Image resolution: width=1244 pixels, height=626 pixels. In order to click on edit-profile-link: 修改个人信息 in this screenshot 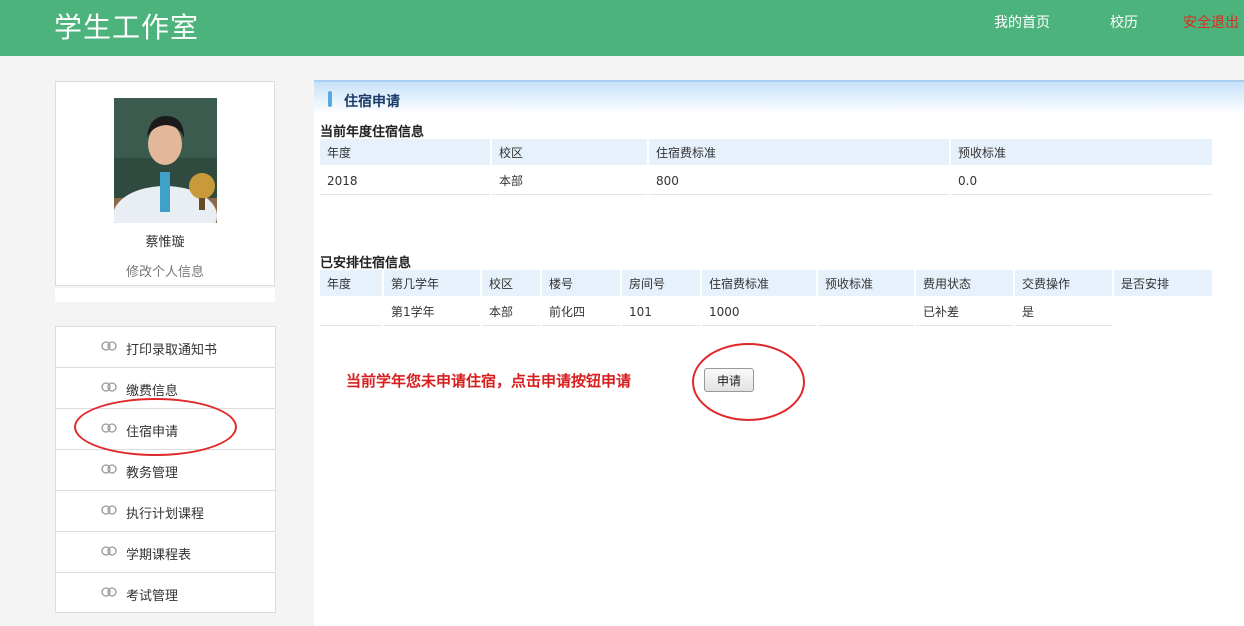, I will do `click(165, 270)`.